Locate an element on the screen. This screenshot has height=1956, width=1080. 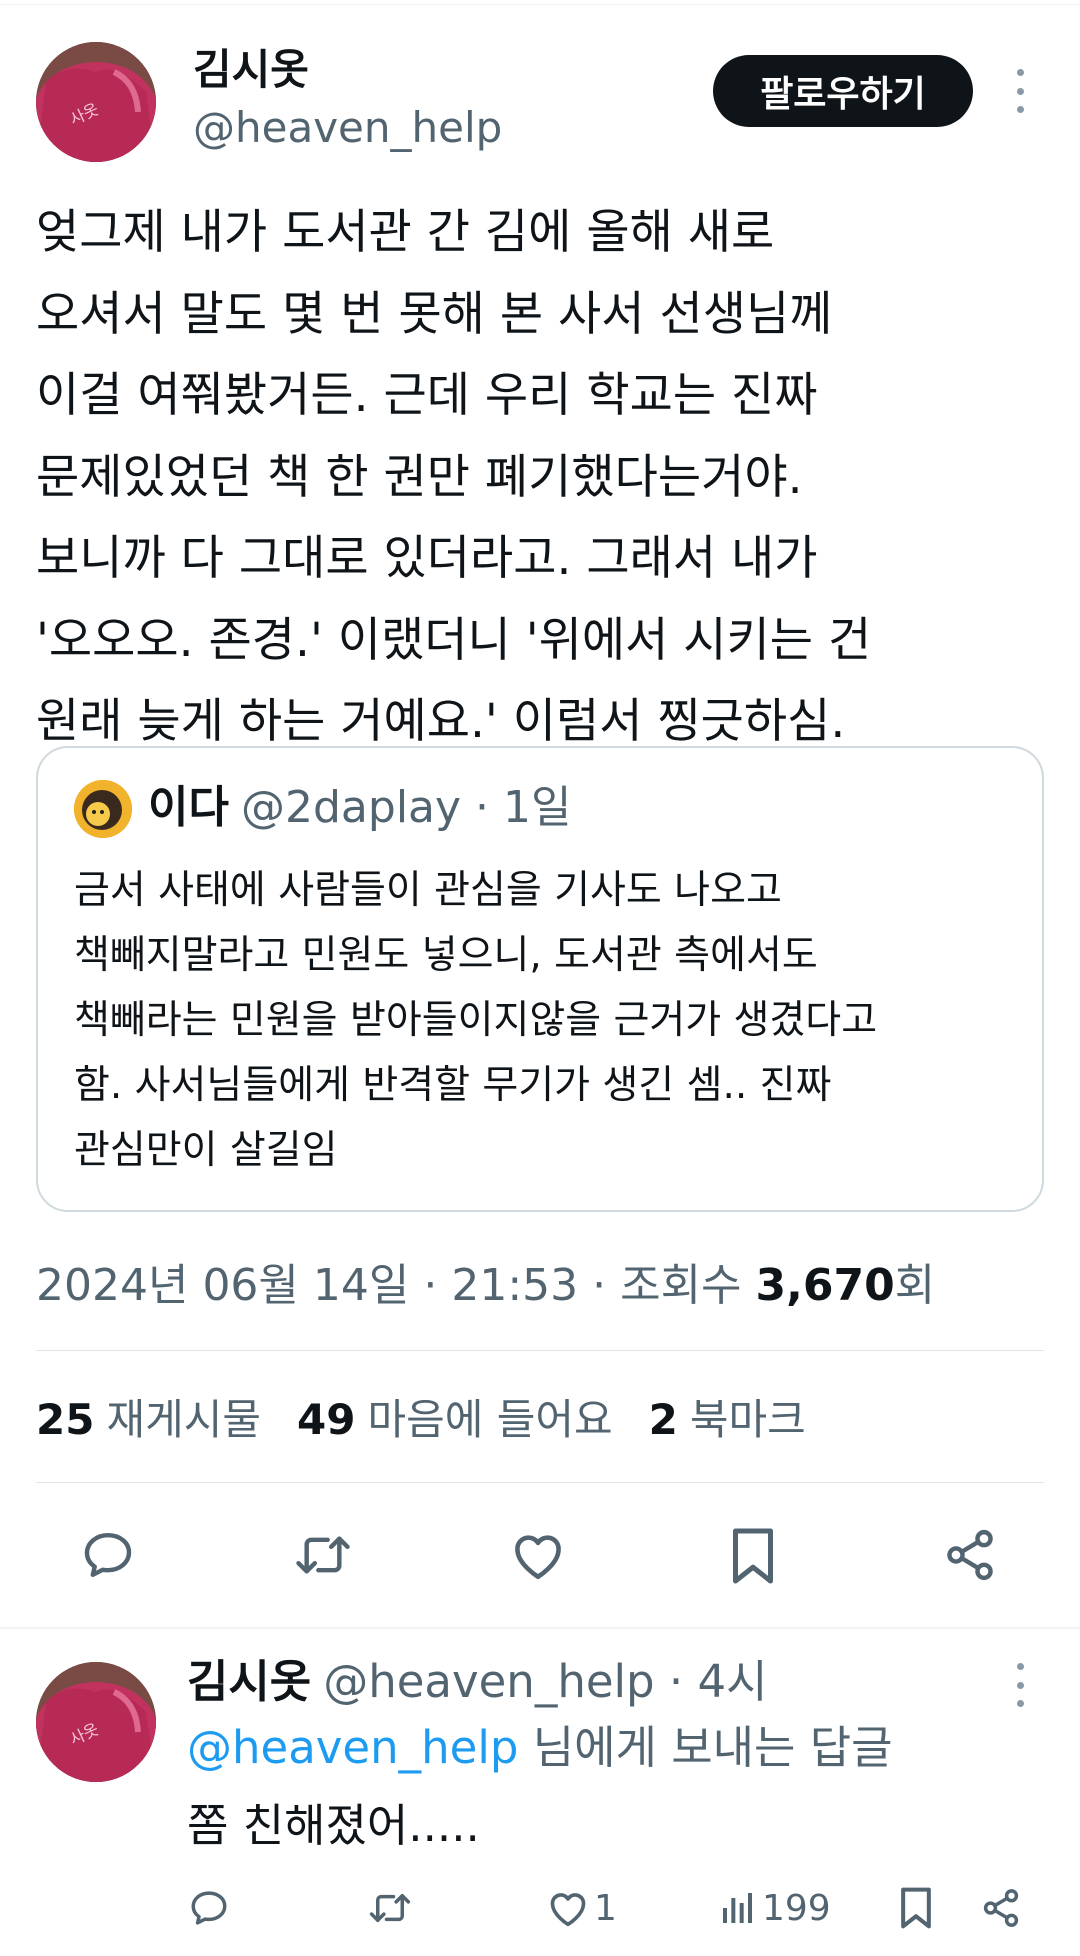
reply-bookmark-button is located at coordinates (916, 1908).